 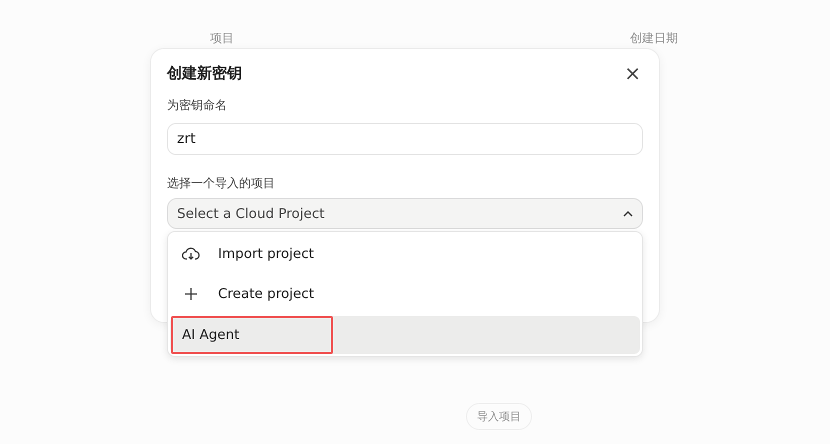 I want to click on field-label: 选择一个导入的项目, so click(x=221, y=183).